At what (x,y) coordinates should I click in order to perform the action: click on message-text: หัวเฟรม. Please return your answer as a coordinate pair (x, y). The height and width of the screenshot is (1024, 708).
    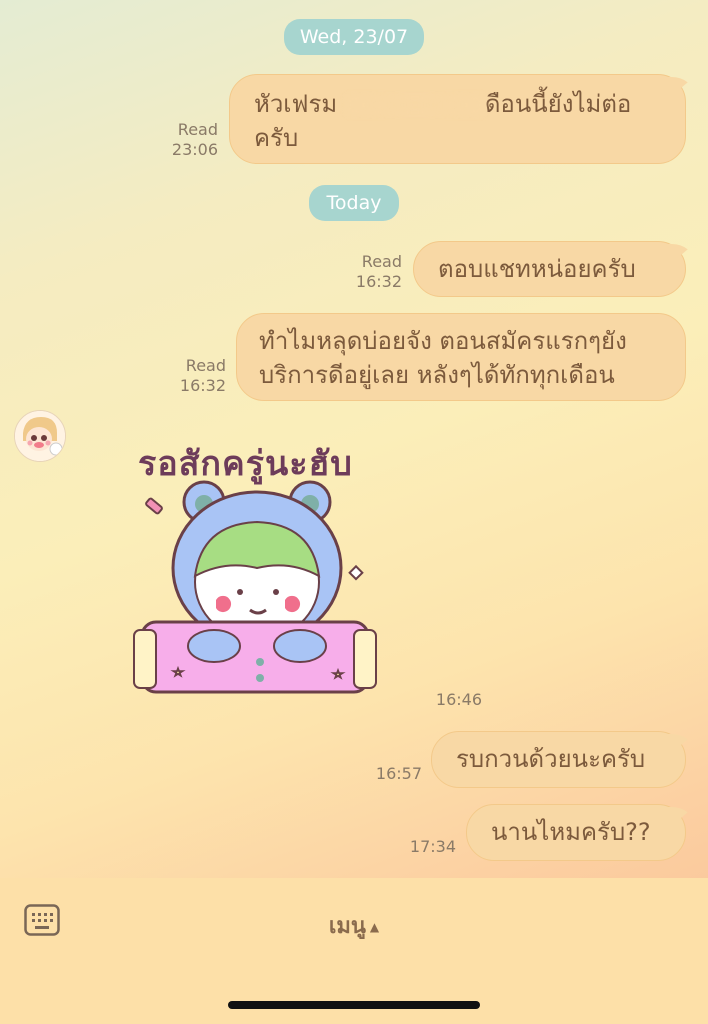
    Looking at the image, I should click on (296, 104).